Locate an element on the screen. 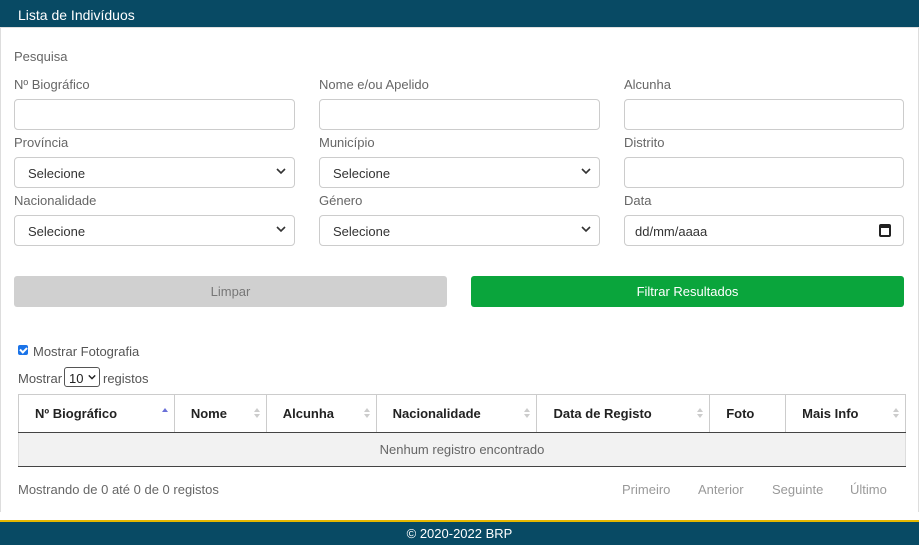 Image resolution: width=919 pixels, height=545 pixels. provincia-select: Selecione is located at coordinates (154, 172).